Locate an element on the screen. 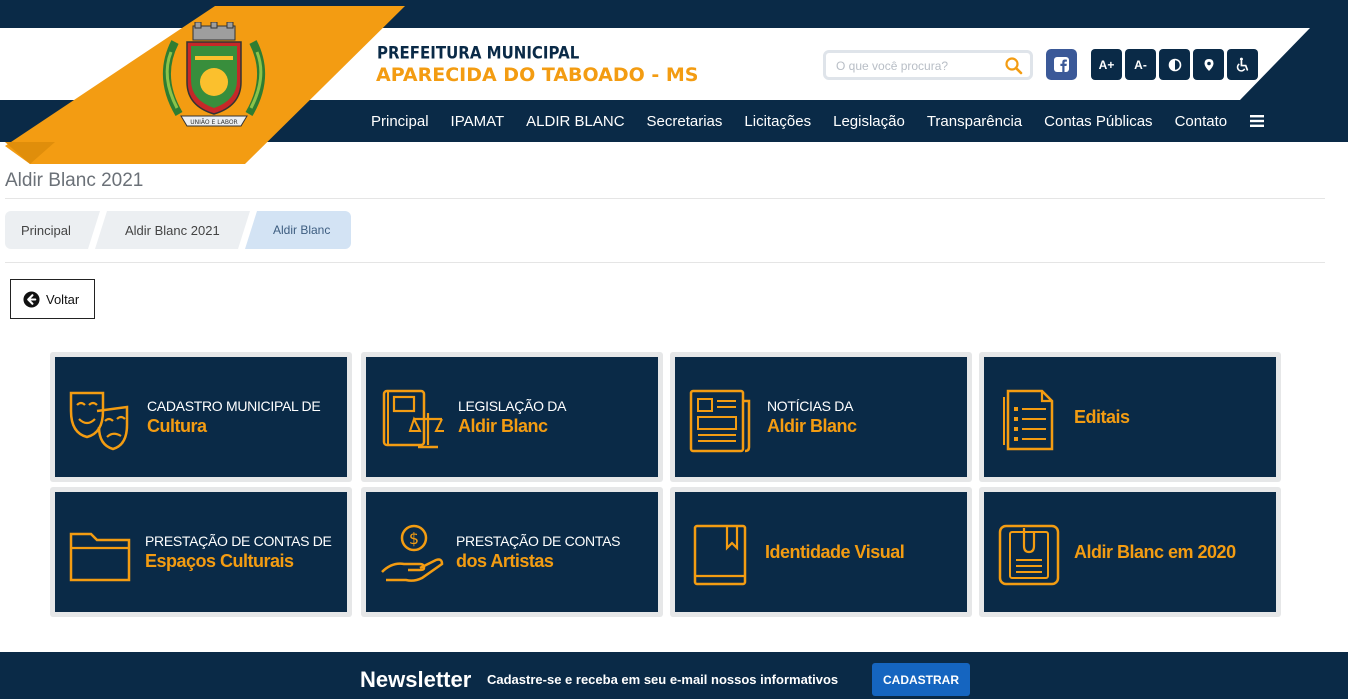 The height and width of the screenshot is (699, 1348). newsletter-title: Newsletter is located at coordinates (416, 679).